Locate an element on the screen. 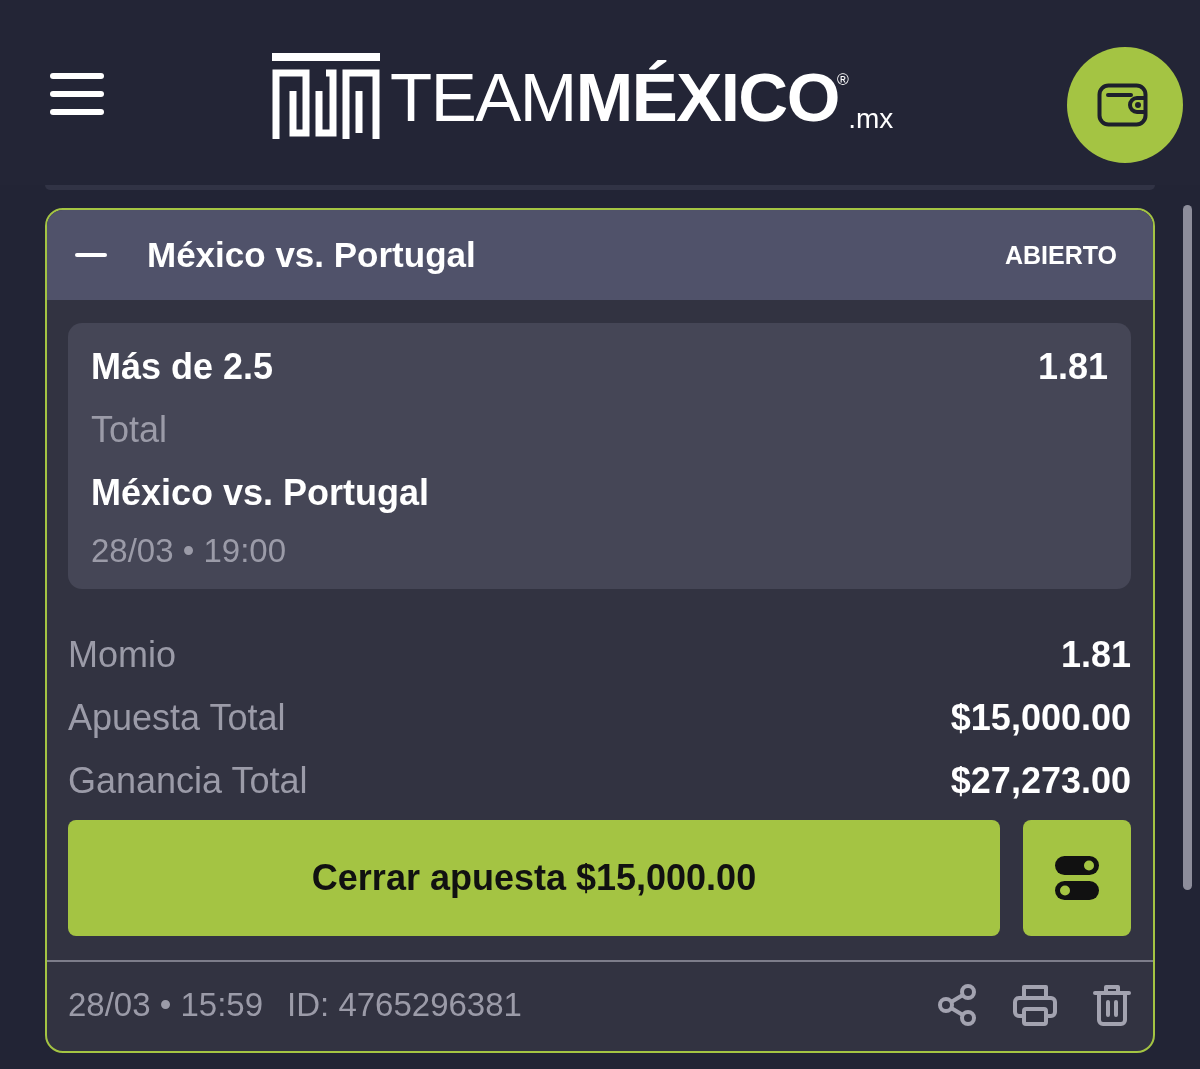  share-icon is located at coordinates (957, 1005).